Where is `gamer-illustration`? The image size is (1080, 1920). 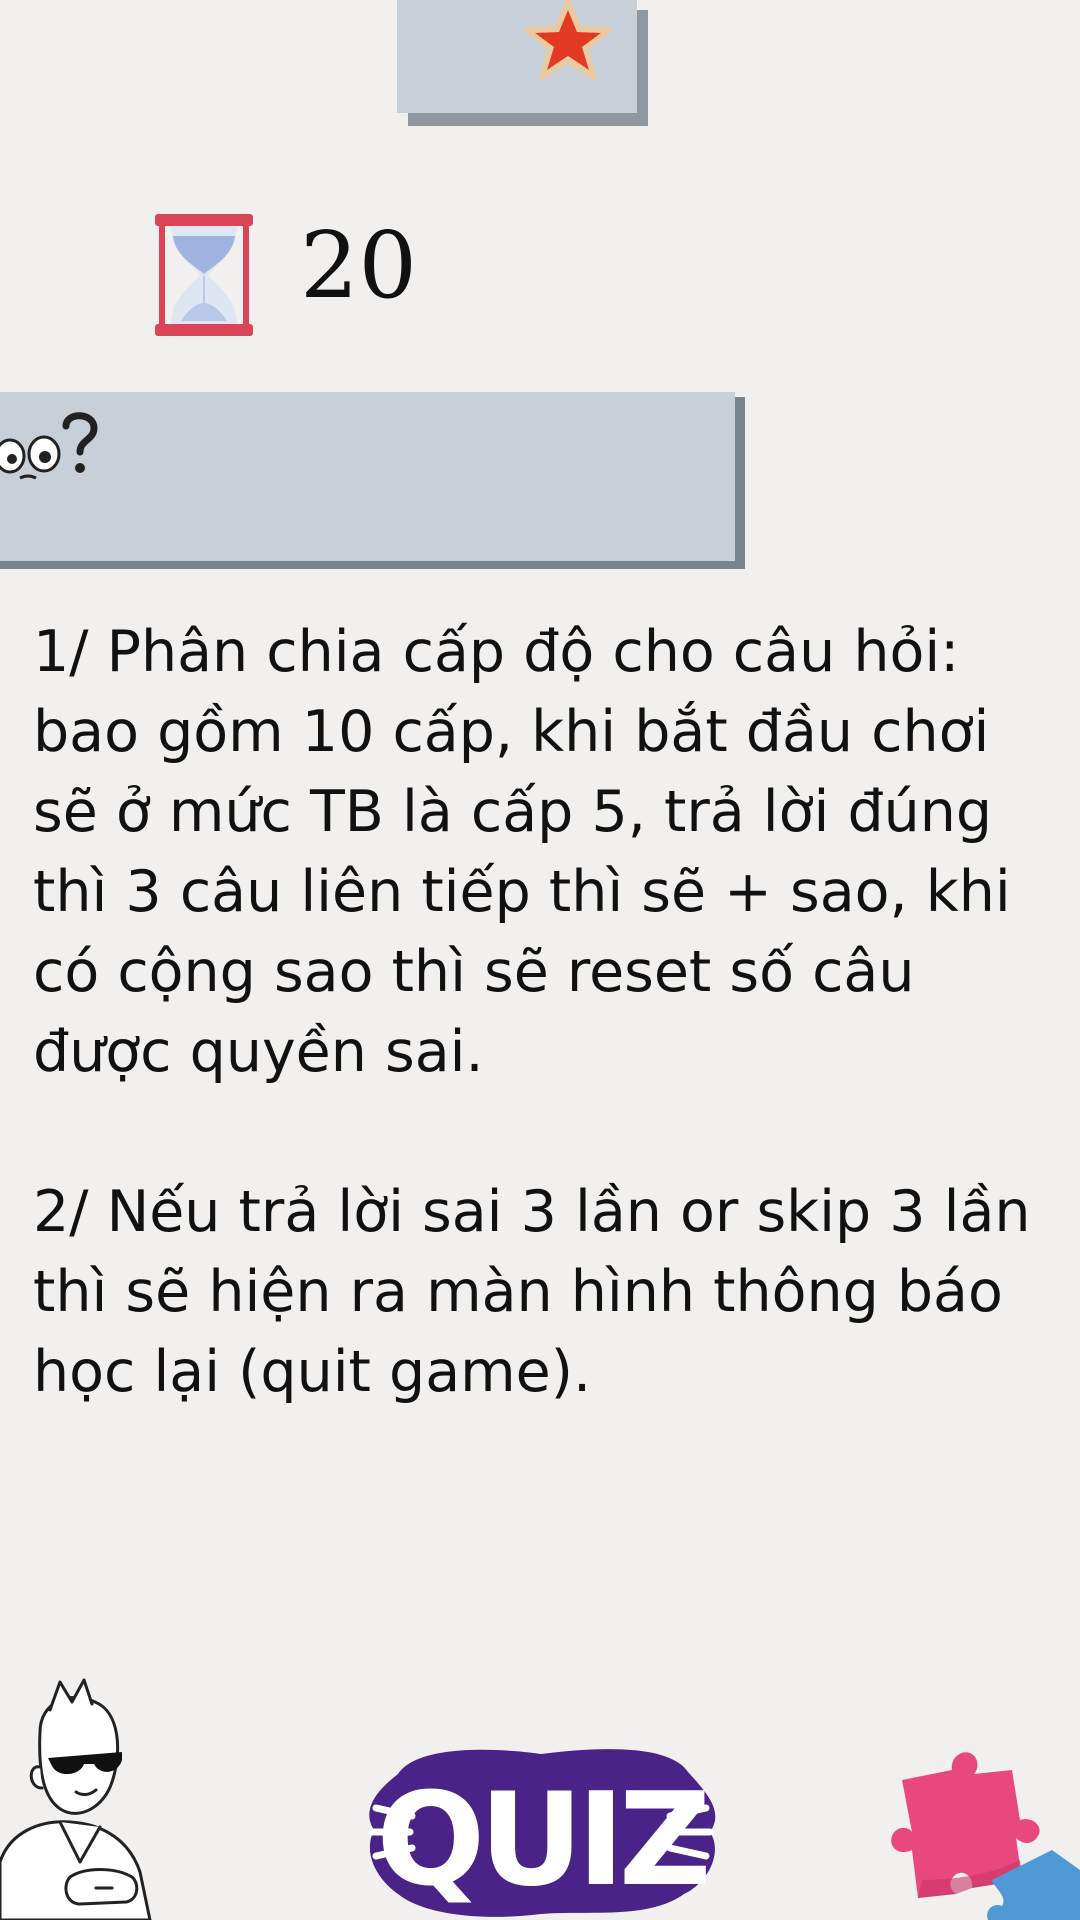 gamer-illustration is located at coordinates (76, 1799).